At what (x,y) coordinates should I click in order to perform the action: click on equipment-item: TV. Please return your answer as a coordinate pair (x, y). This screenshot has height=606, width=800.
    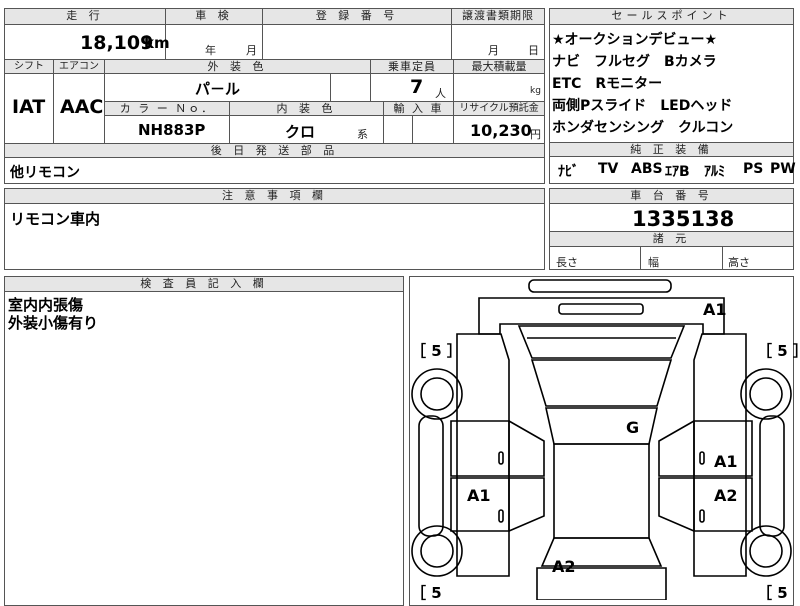
    Looking at the image, I should click on (608, 169).